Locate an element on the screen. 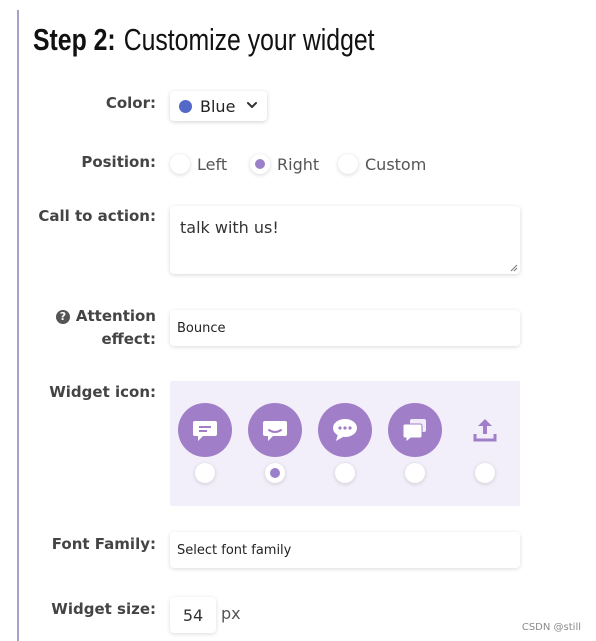 Image resolution: width=596 pixels, height=641 pixels. call-to-action-value: talk with us! is located at coordinates (229, 227).